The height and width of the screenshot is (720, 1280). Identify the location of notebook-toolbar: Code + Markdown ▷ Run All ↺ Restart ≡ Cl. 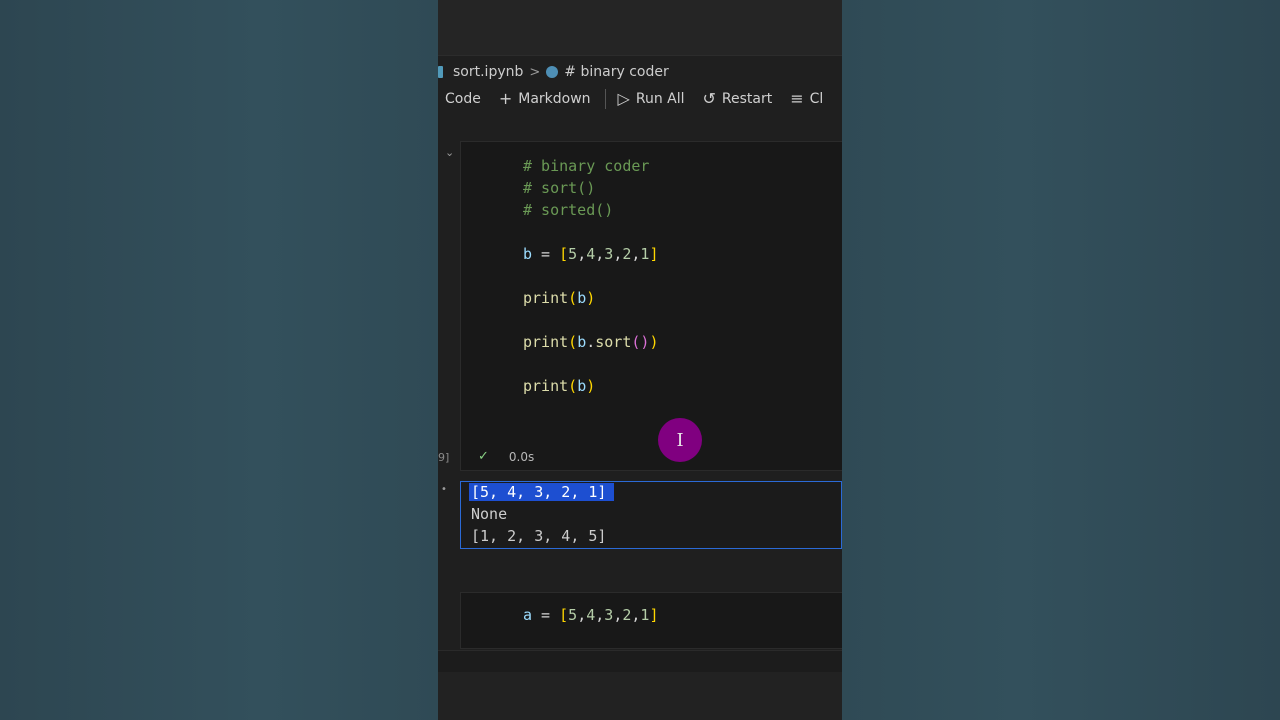
(640, 99).